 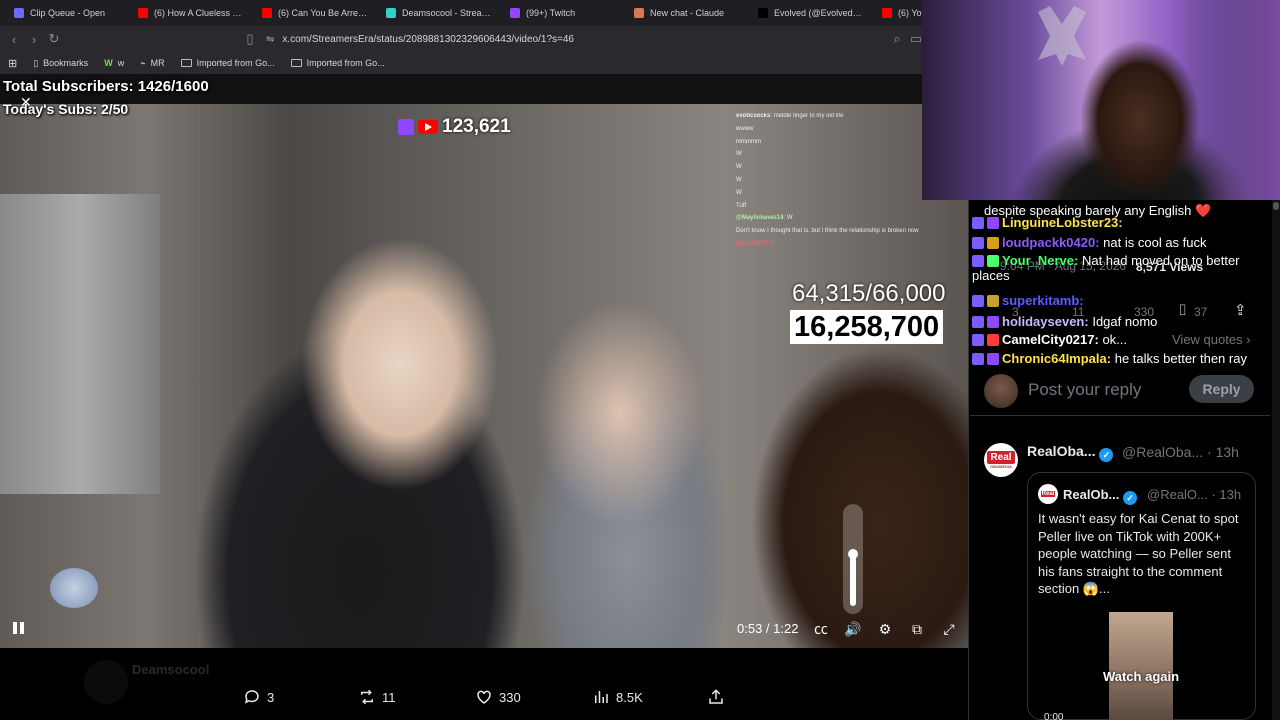 I want to click on pause-button, so click(x=20, y=629).